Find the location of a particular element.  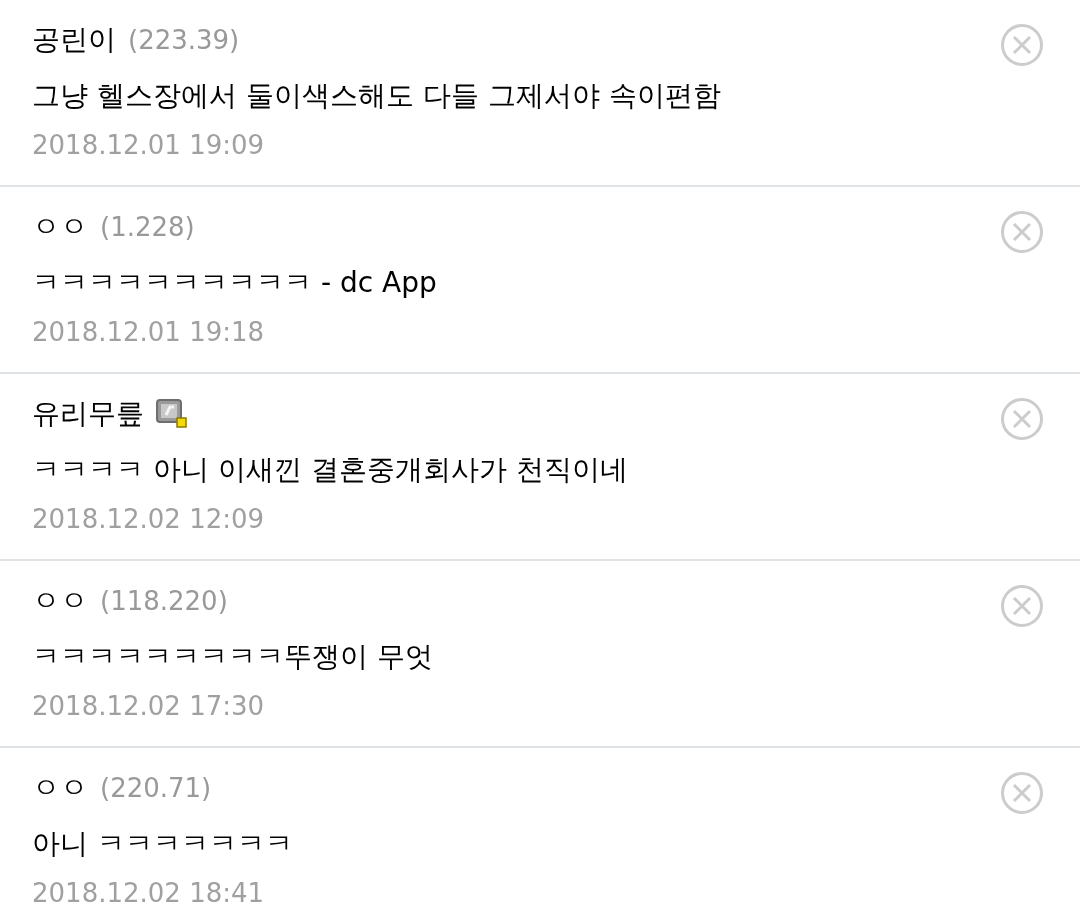

ip-address: (1.228) is located at coordinates (147, 227).